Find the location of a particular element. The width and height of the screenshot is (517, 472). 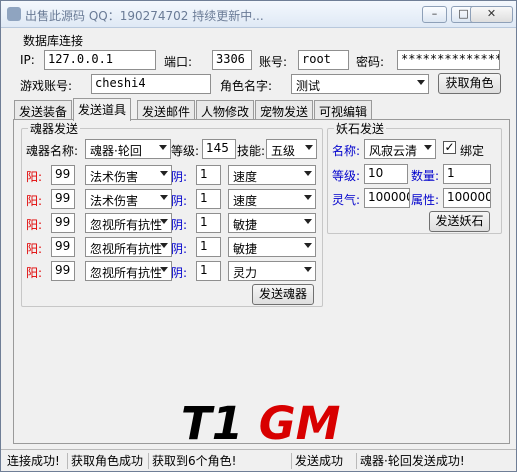

soul-name-label: 魂器名称: is located at coordinates (52, 151).